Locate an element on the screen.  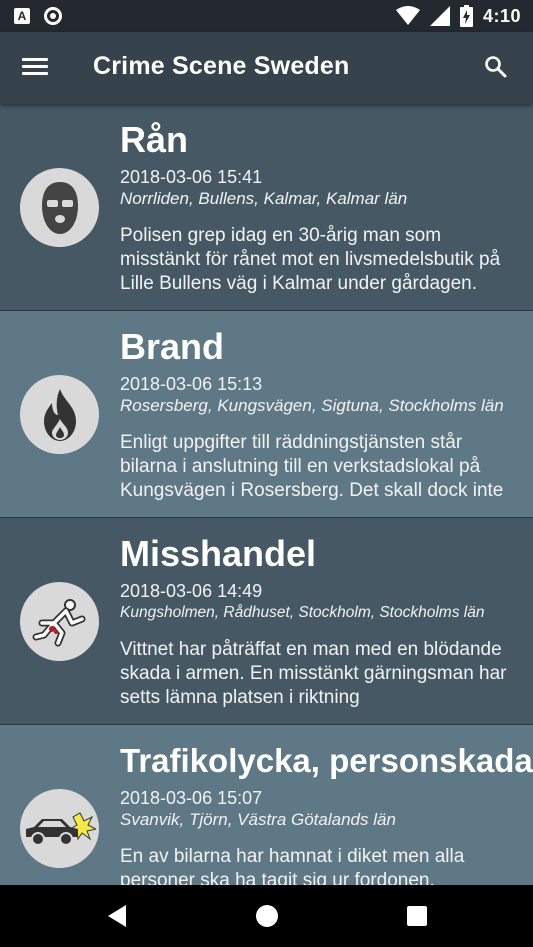
event-title: Brand is located at coordinates (172, 346).